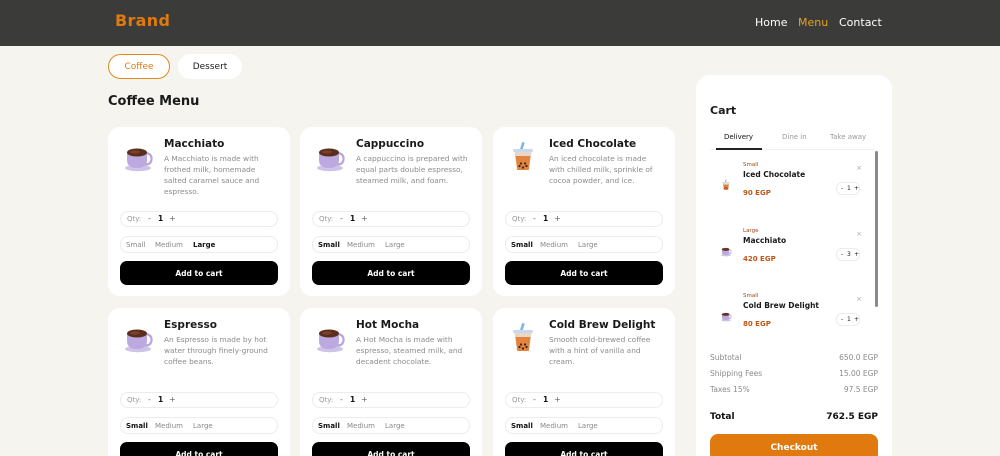  I want to click on cart-item-name: Macchiato, so click(765, 240).